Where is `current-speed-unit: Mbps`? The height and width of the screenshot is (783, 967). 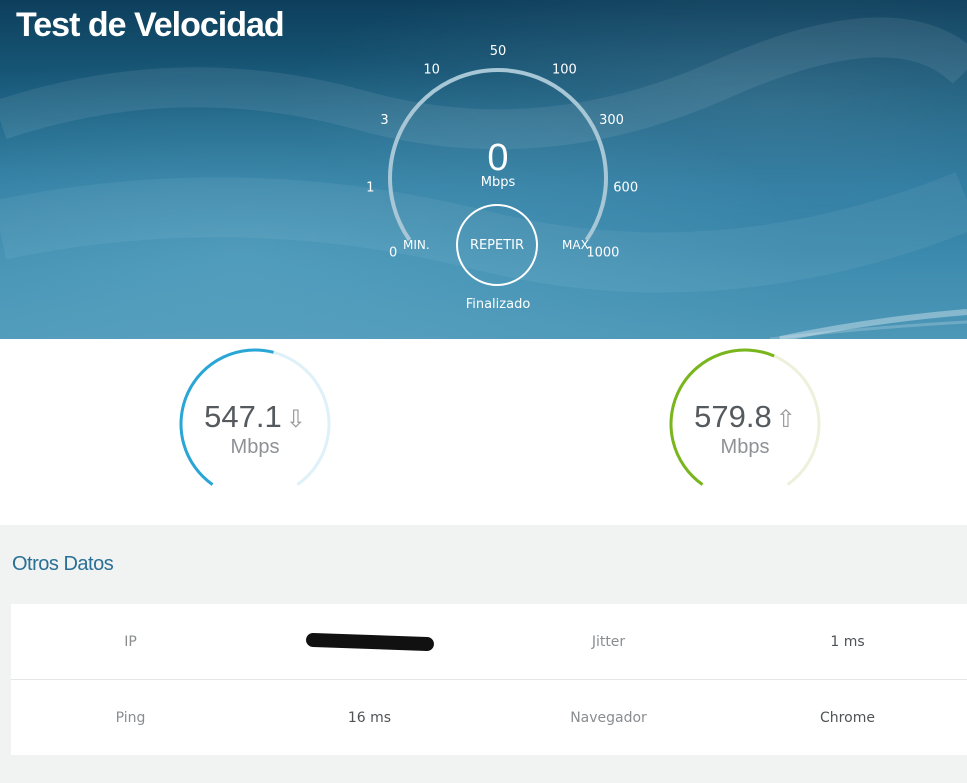
current-speed-unit: Mbps is located at coordinates (498, 182).